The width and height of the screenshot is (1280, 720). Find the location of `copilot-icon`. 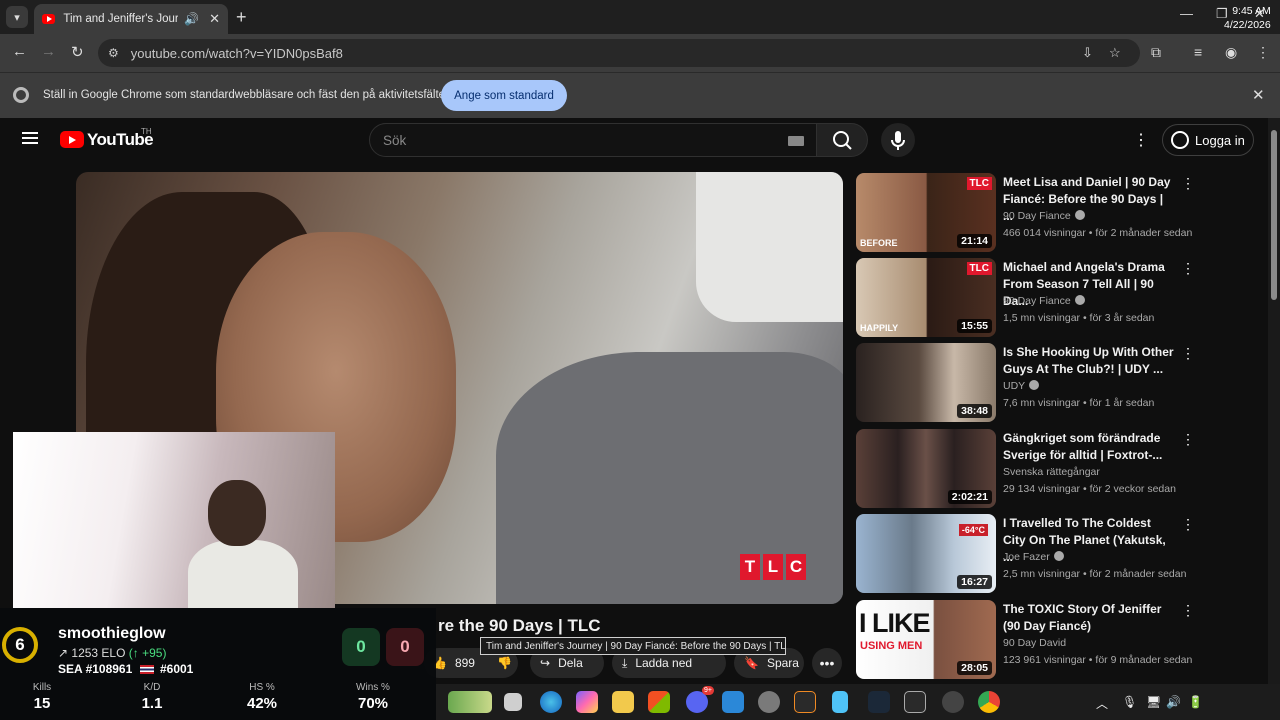

copilot-icon is located at coordinates (587, 702).